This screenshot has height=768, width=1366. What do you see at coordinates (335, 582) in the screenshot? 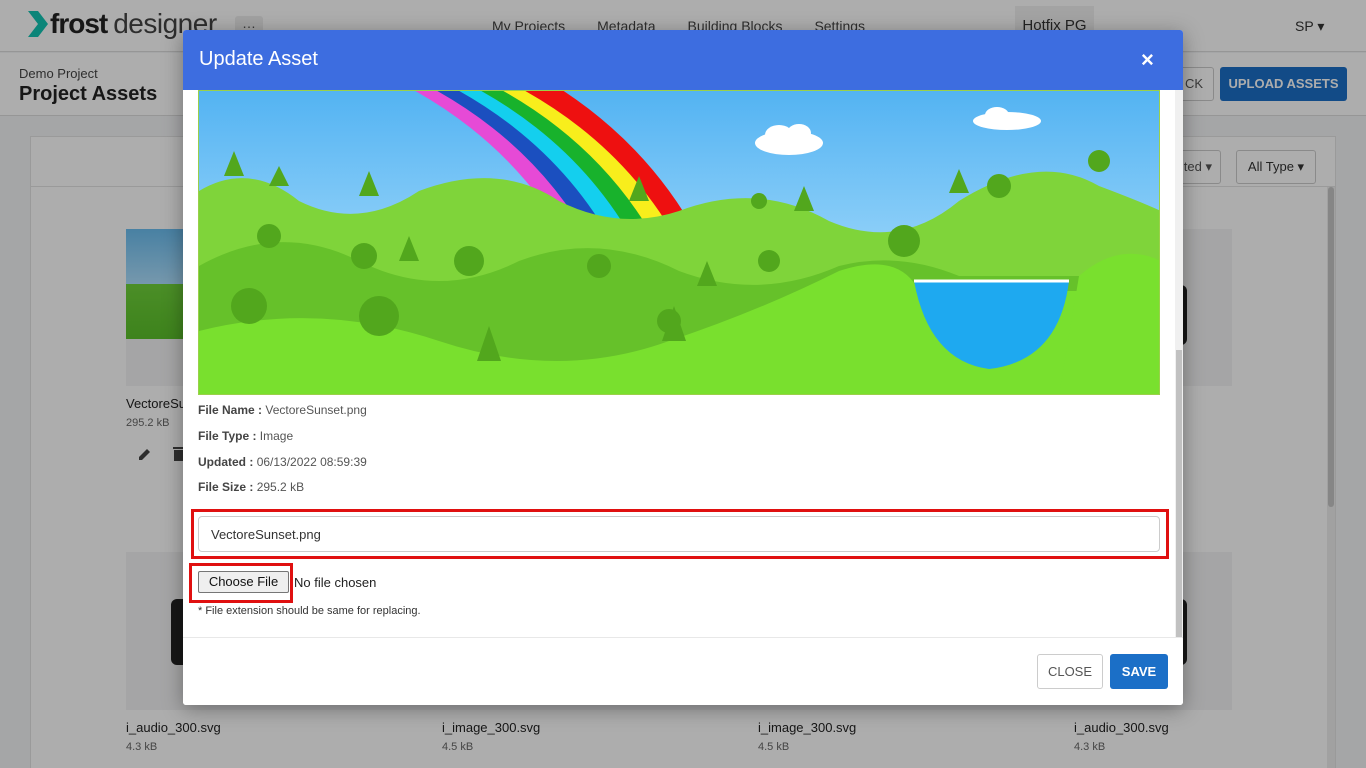
I see `no-file-text: No file chosen` at bounding box center [335, 582].